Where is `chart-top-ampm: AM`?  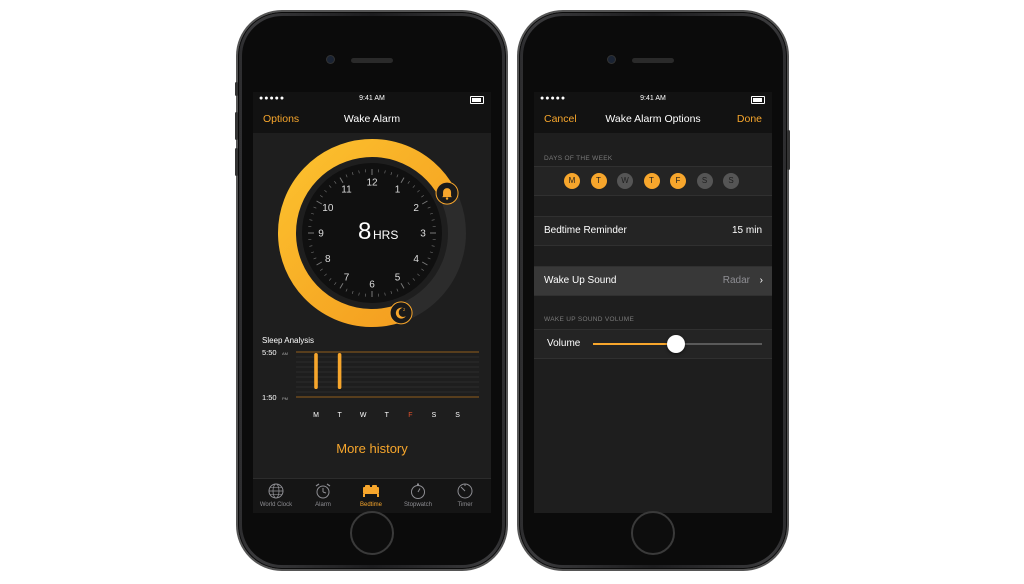
chart-top-ampm: AM is located at coordinates (285, 353).